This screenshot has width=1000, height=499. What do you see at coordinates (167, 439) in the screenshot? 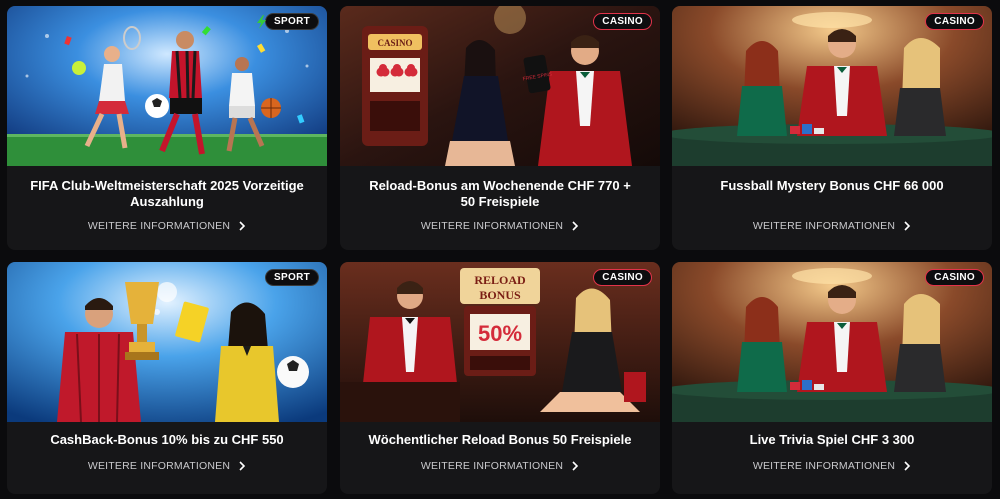
I see `promo-title: CashBack-Bonus 10% bis zu CHF 550` at bounding box center [167, 439].